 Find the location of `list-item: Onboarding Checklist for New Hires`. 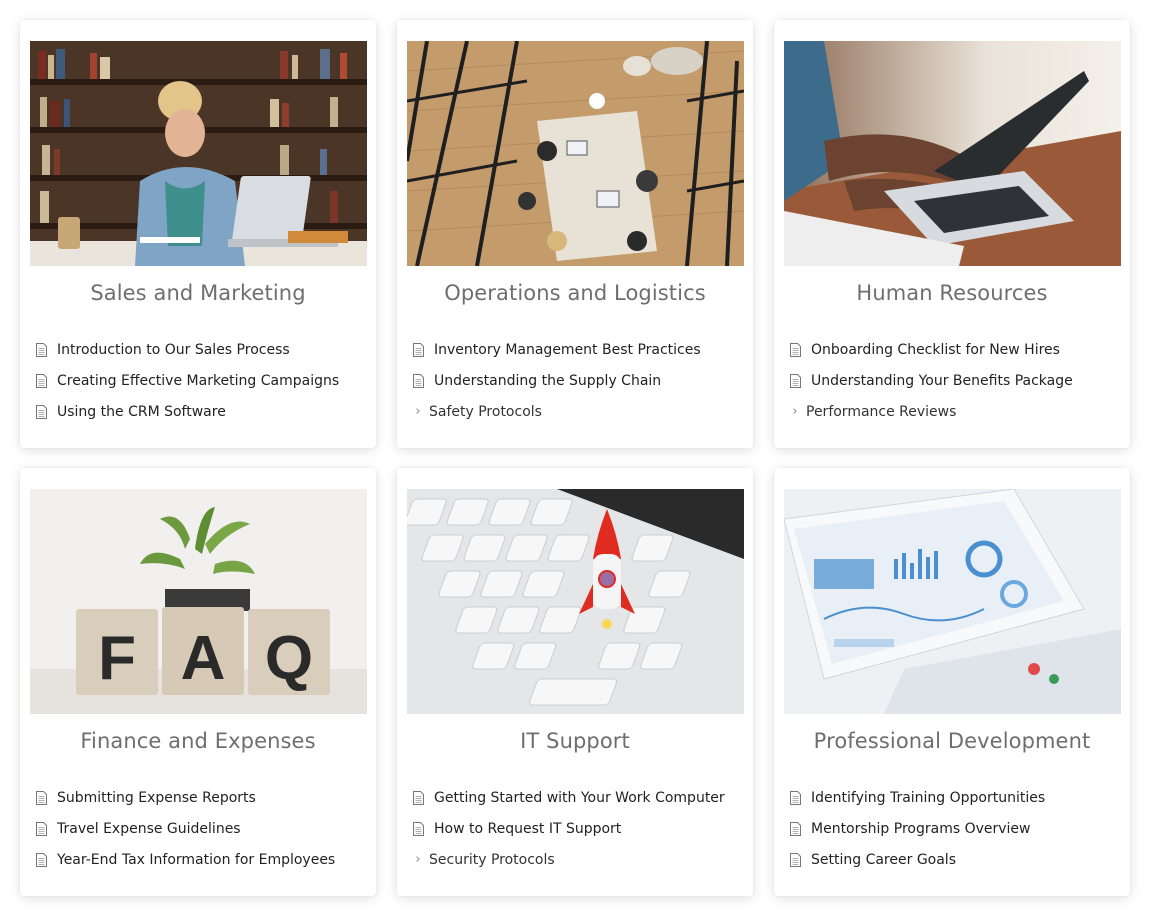

list-item: Onboarding Checklist for New Hires is located at coordinates (931, 349).